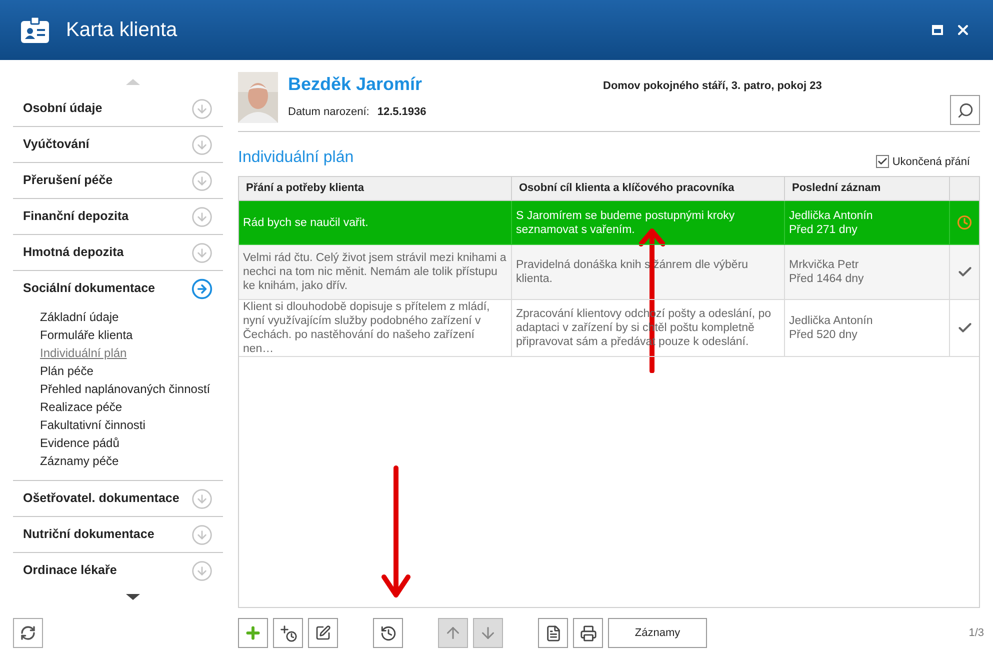 This screenshot has height=658, width=993. What do you see at coordinates (133, 597) in the screenshot?
I see `scroll-down-icon` at bounding box center [133, 597].